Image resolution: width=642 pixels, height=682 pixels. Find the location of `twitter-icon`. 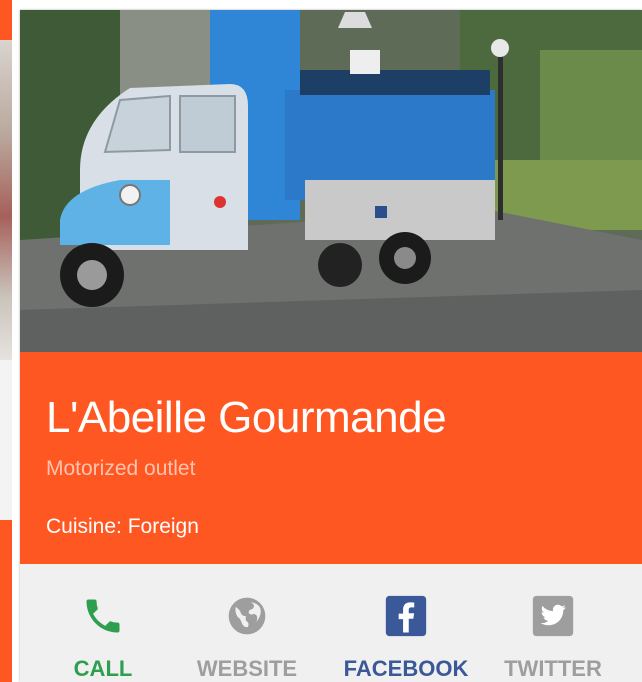

twitter-icon is located at coordinates (553, 616).